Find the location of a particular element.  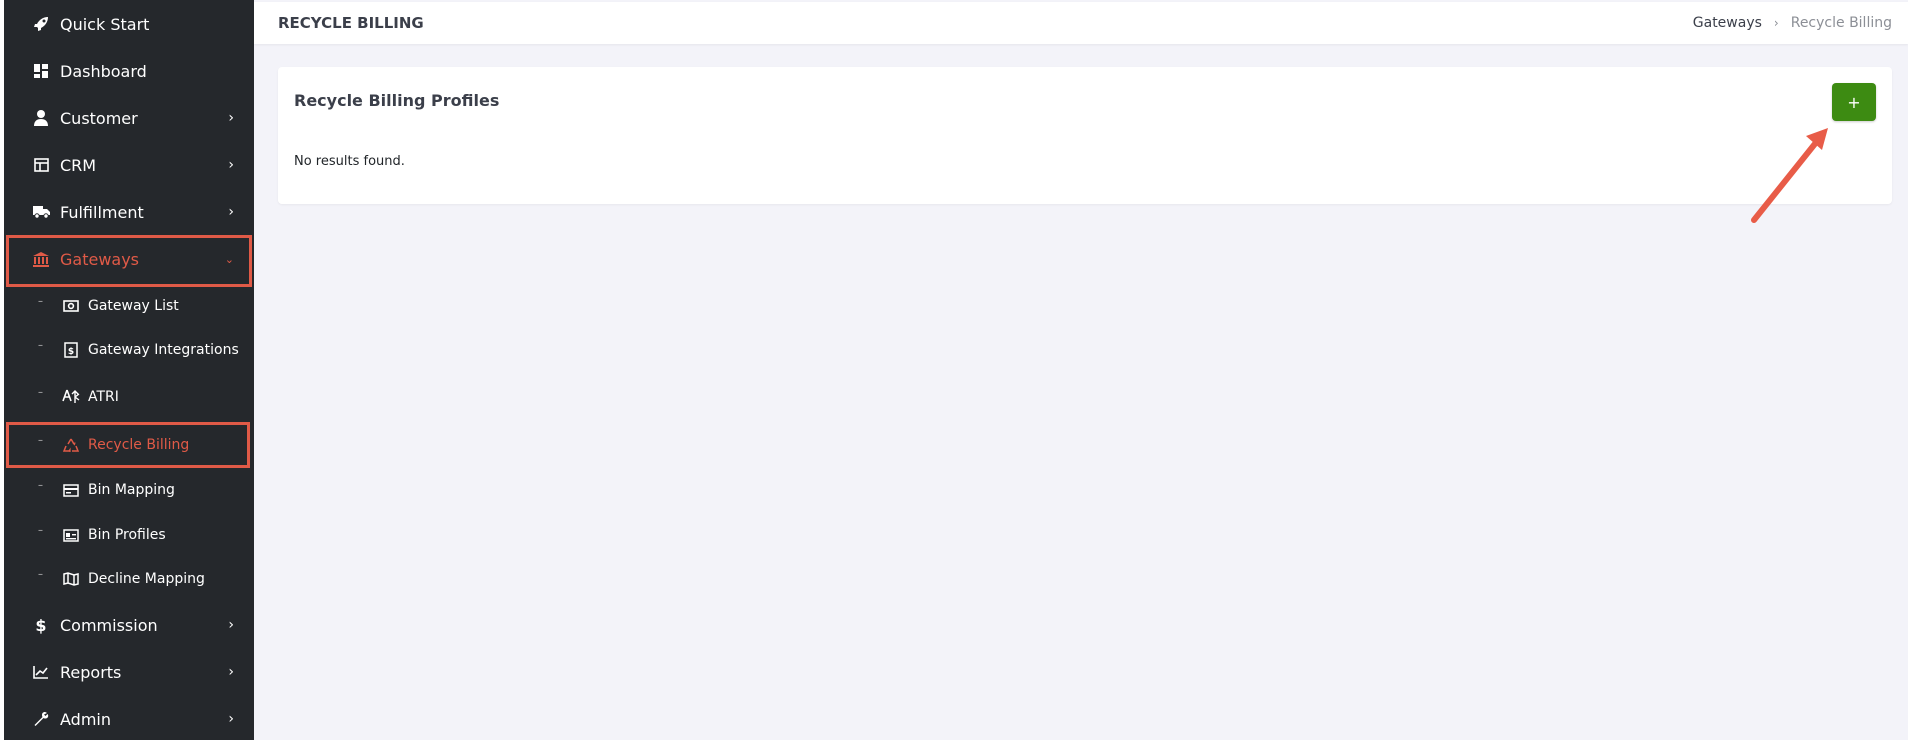

sidebar-item-dashboard: Dashboard is located at coordinates (131, 71).